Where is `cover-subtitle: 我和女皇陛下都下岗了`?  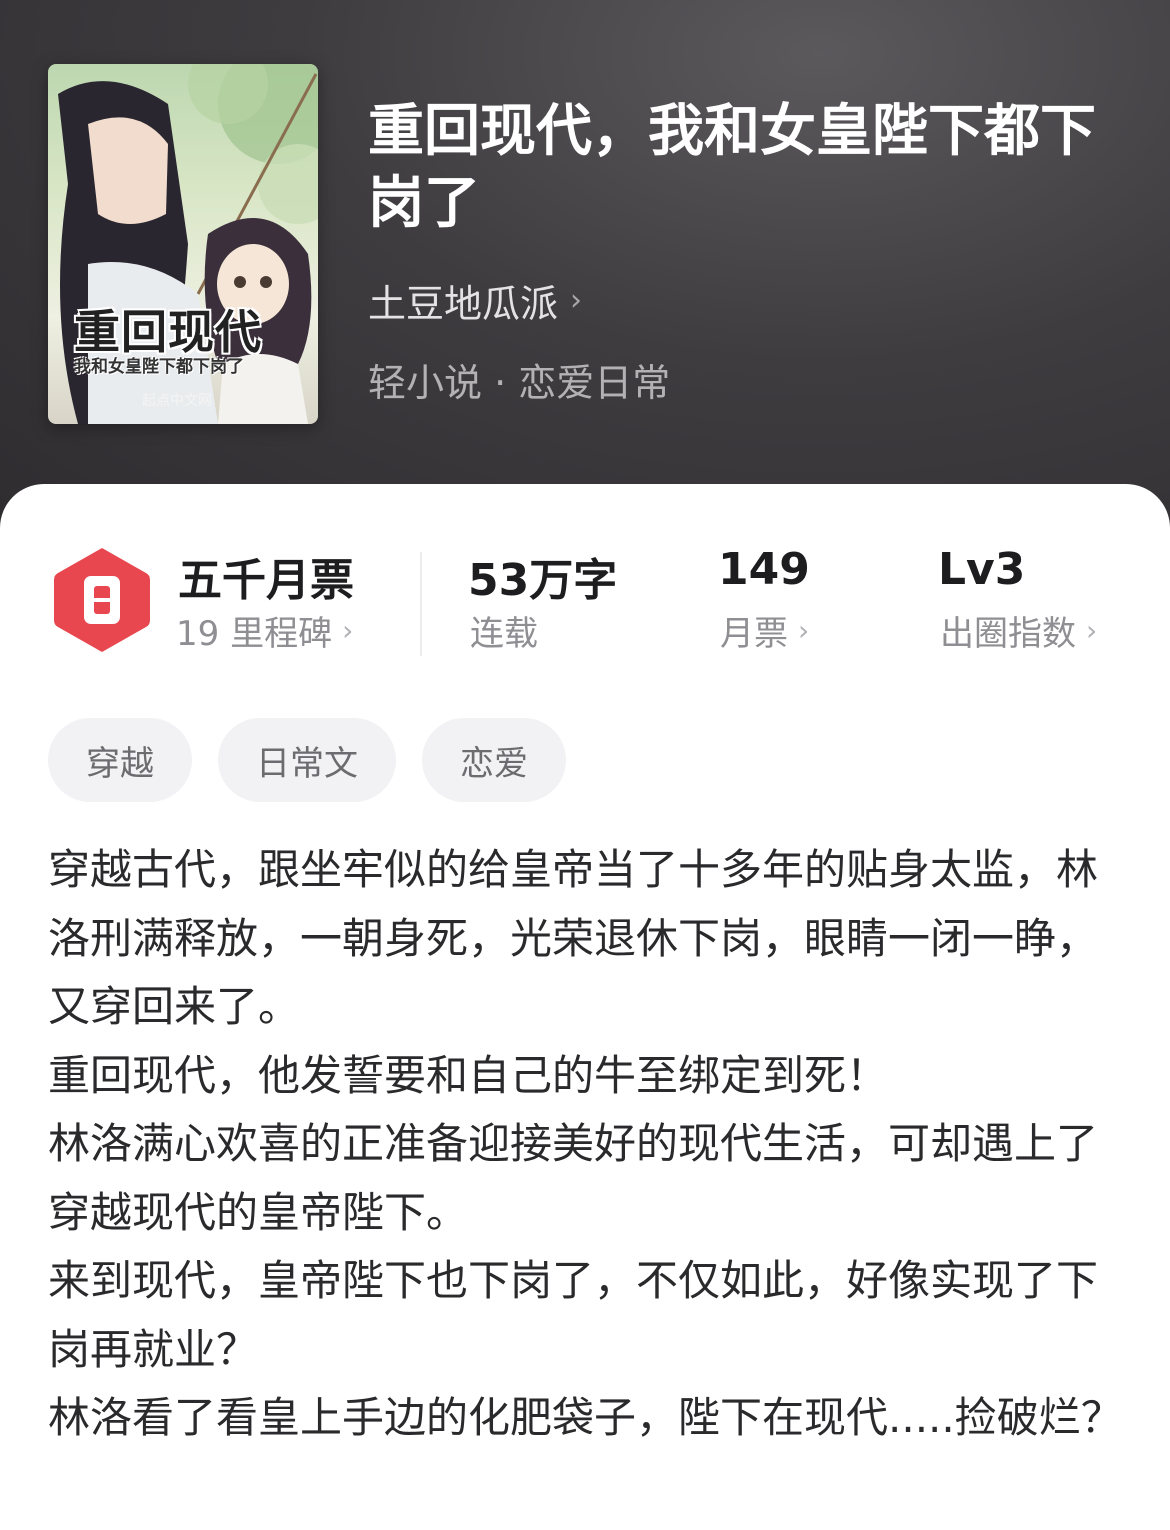 cover-subtitle: 我和女皇陛下都下岗了 is located at coordinates (159, 367).